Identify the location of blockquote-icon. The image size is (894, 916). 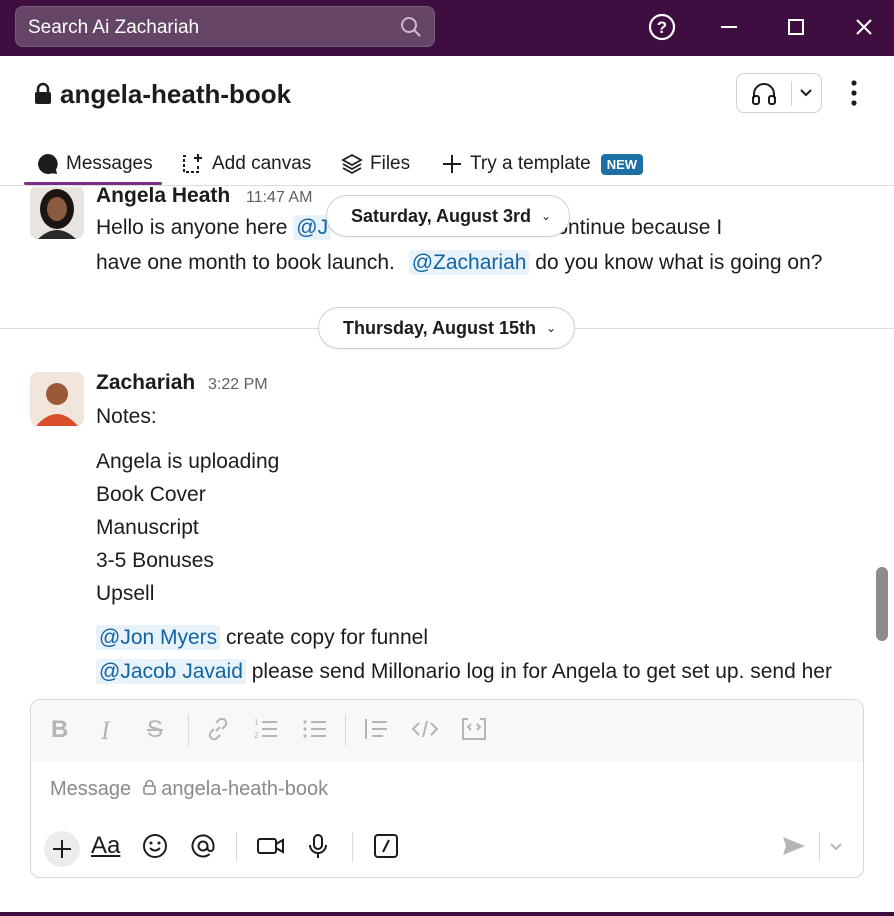
(376, 732).